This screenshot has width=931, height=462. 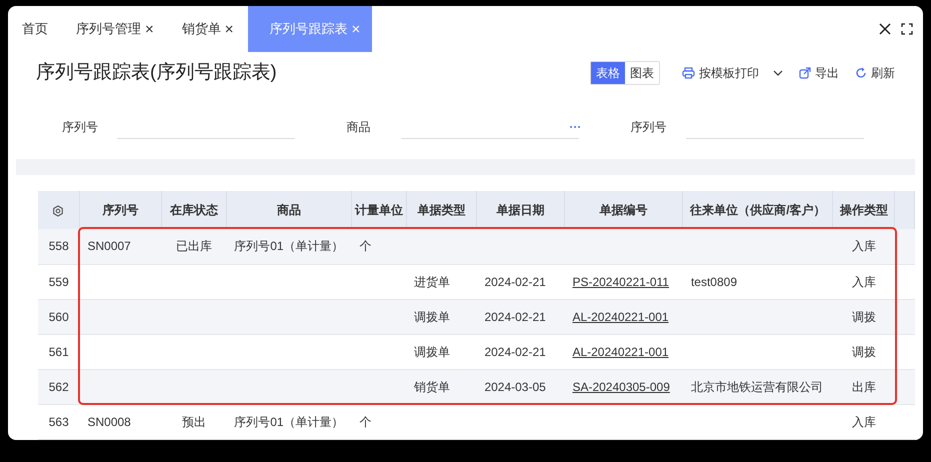 I want to click on row-number: 559, so click(x=59, y=281).